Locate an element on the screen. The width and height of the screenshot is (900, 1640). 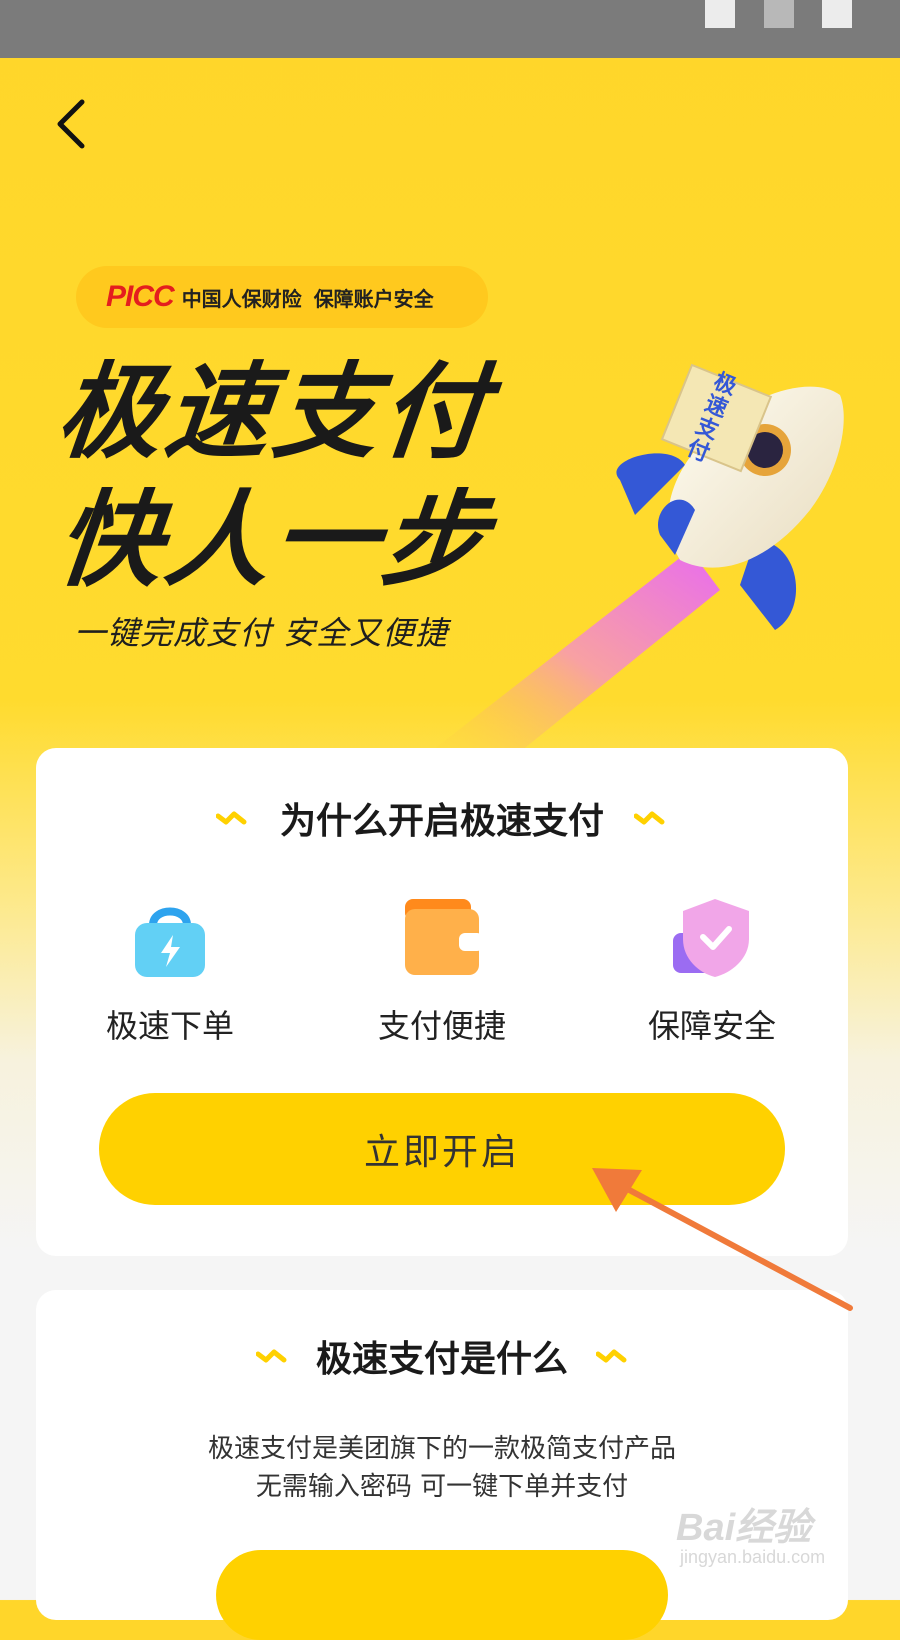
rocket-trail is located at coordinates (570, 655).